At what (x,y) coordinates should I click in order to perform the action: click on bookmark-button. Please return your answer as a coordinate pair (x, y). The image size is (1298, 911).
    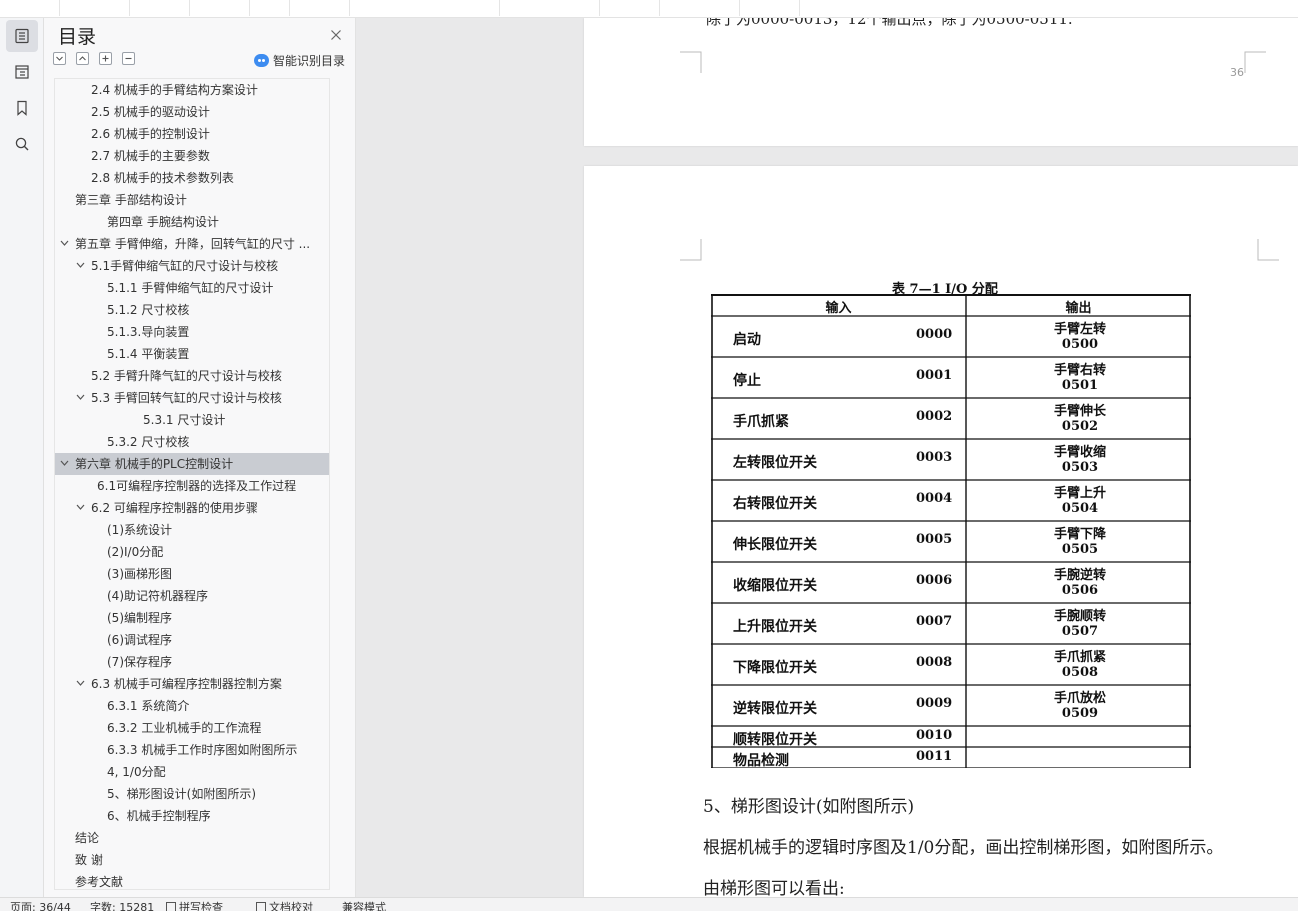
    Looking at the image, I should click on (22, 108).